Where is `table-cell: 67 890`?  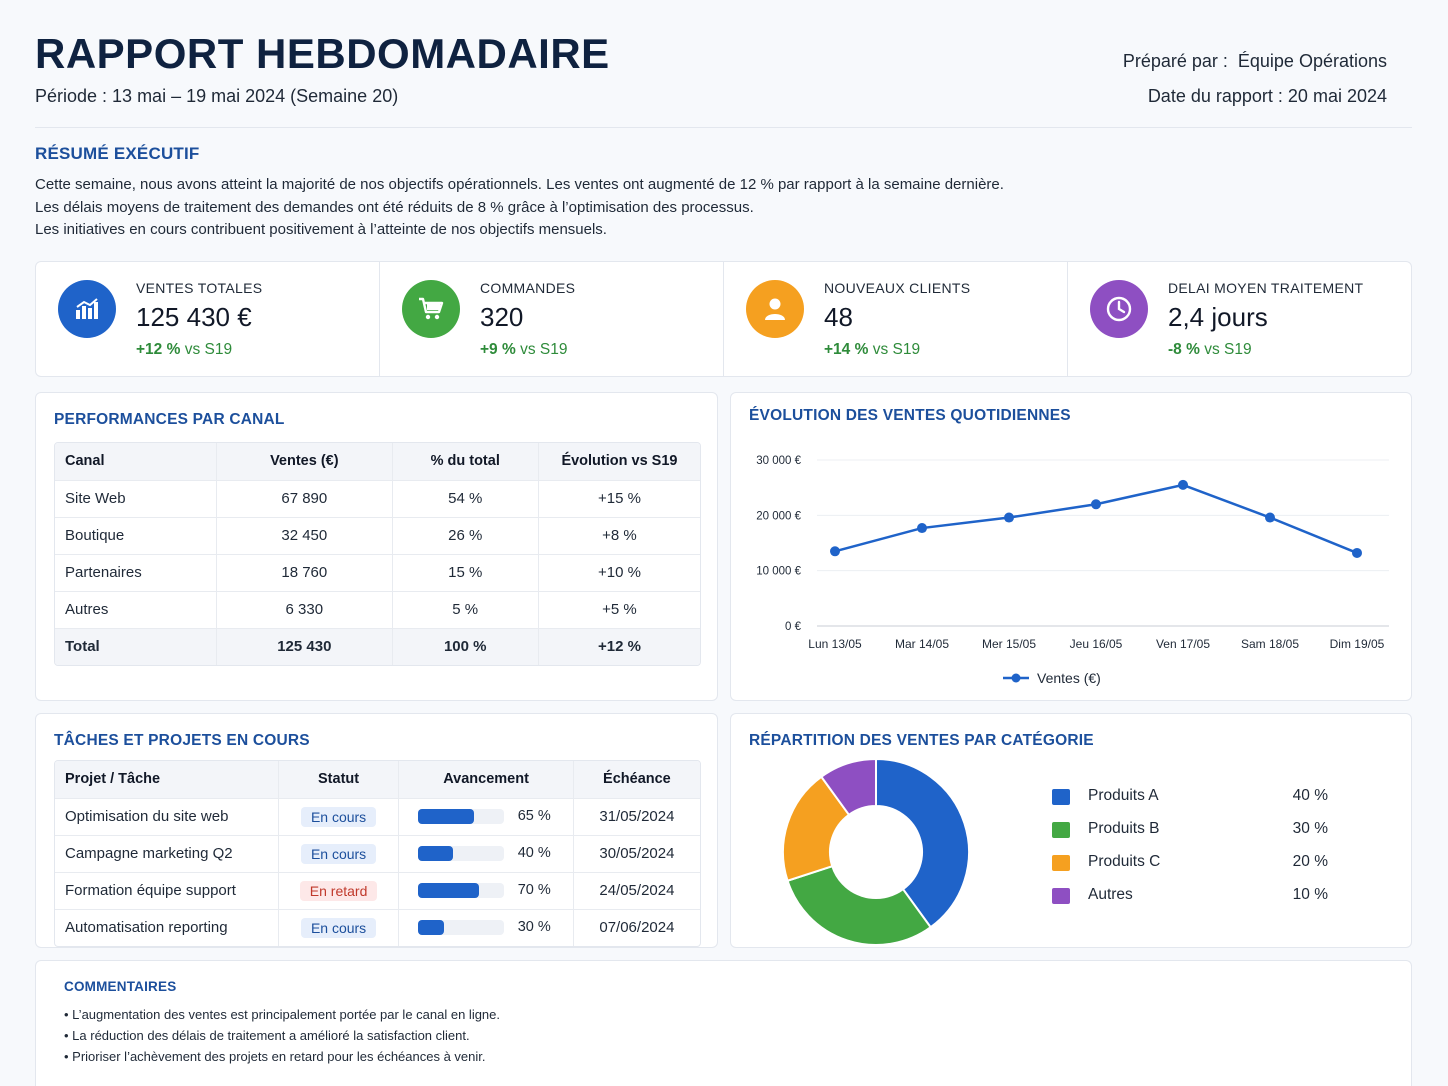
table-cell: 67 890 is located at coordinates (304, 498).